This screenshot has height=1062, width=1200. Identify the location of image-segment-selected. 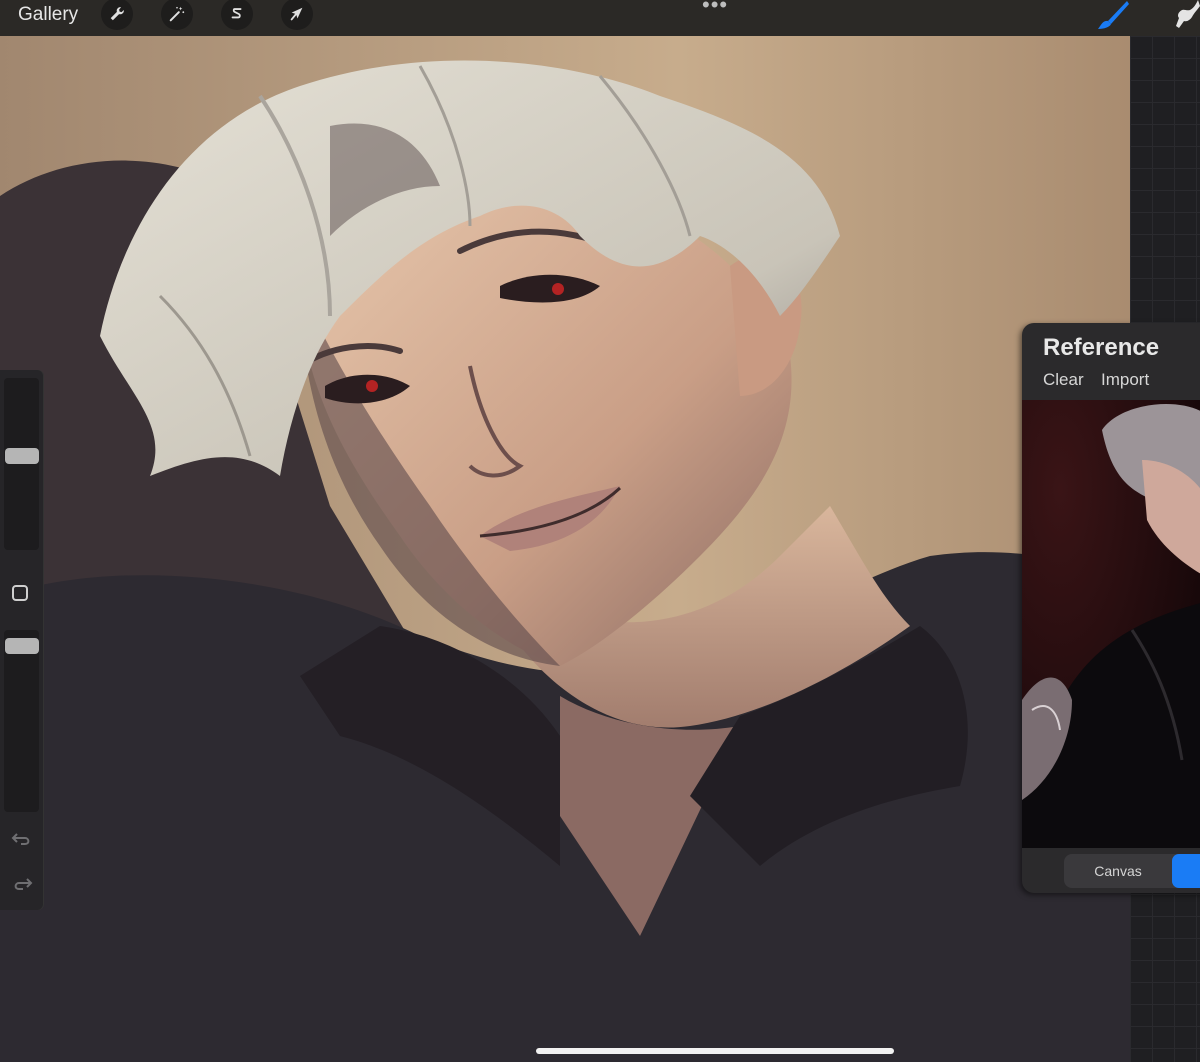
(1186, 871).